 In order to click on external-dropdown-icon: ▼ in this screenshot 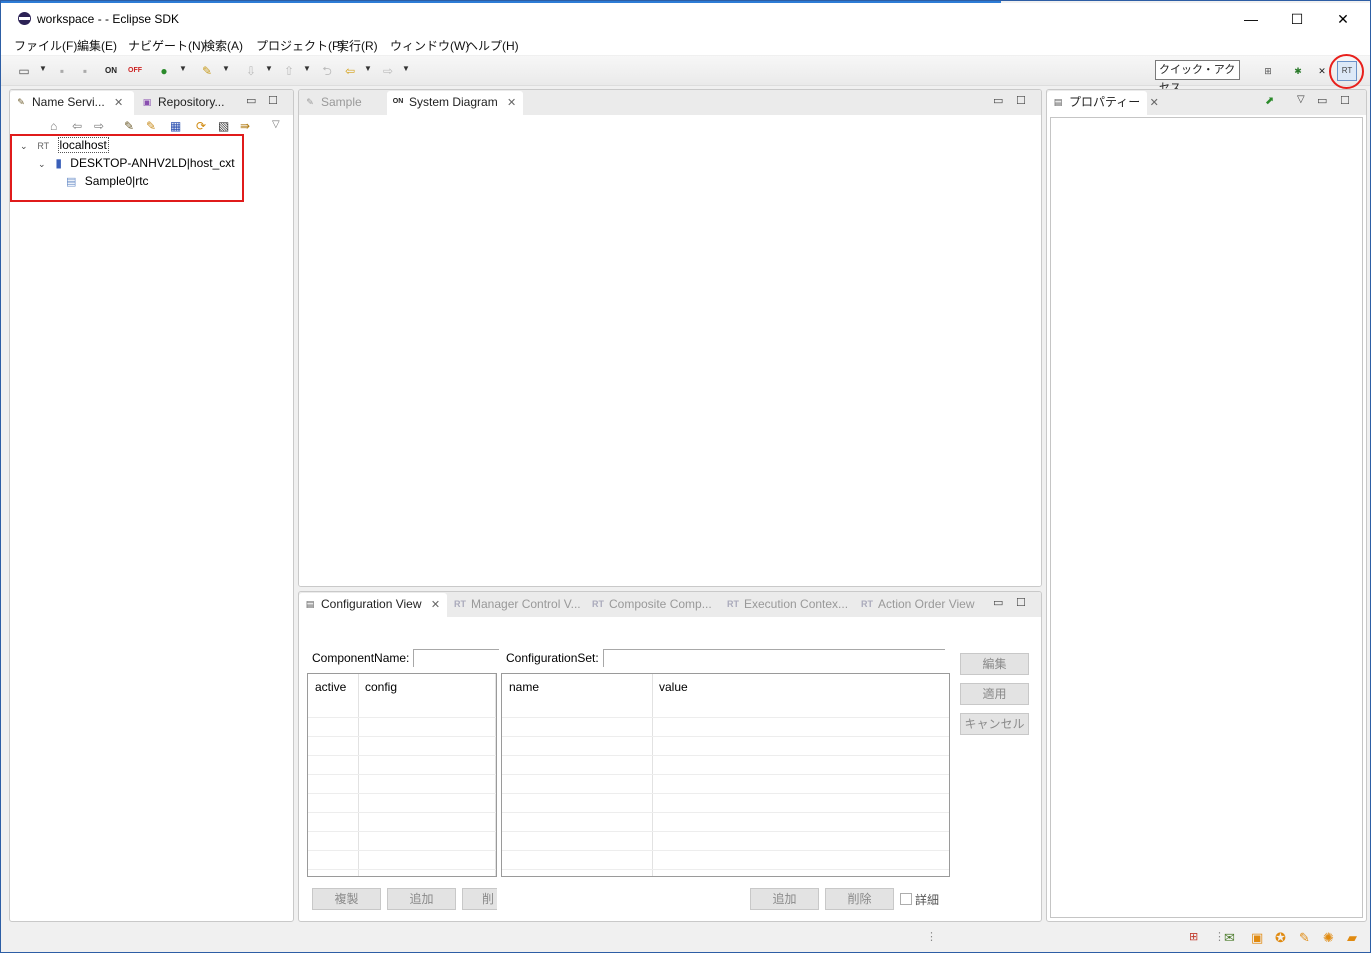, I will do `click(226, 68)`.